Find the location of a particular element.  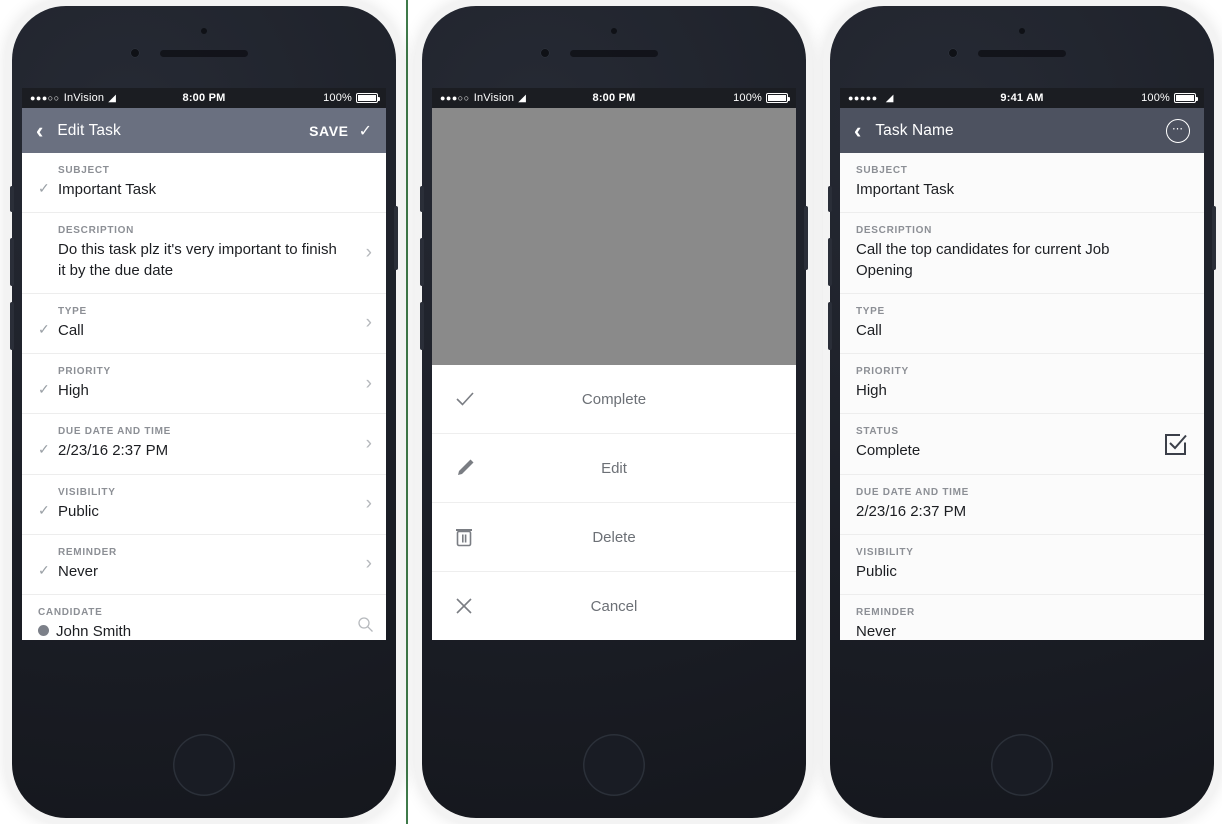

field-label: REMINDER is located at coordinates (885, 612).